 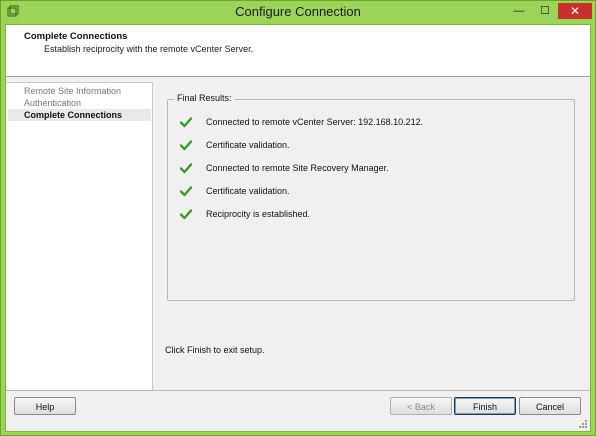 I want to click on back-button: < Back, so click(x=421, y=406).